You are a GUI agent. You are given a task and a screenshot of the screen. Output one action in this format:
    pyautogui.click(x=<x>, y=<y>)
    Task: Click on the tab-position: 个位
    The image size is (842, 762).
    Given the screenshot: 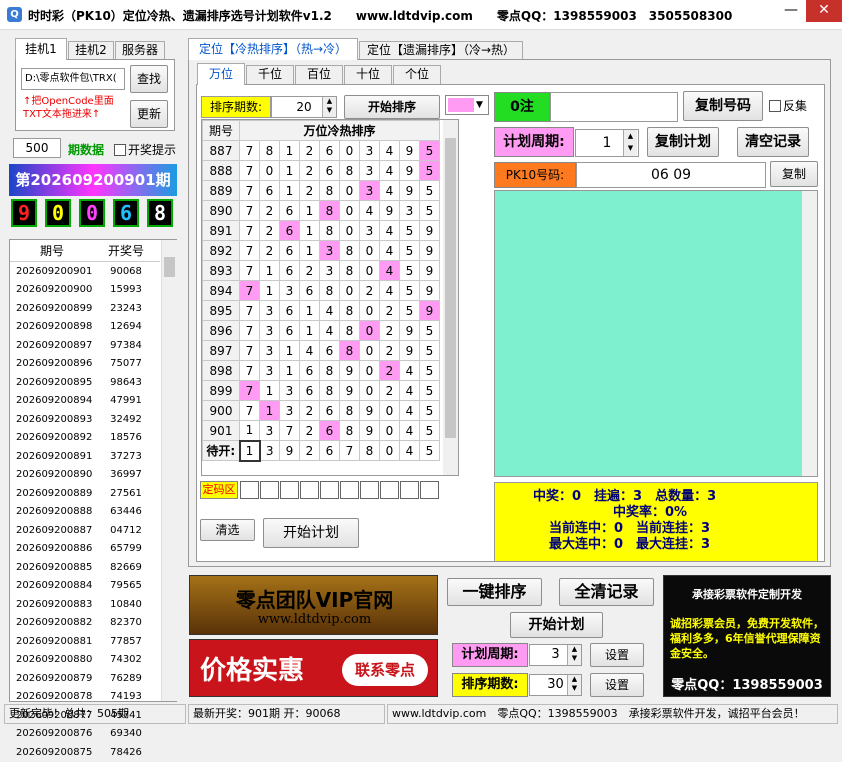 What is the action you would take?
    pyautogui.click(x=417, y=74)
    